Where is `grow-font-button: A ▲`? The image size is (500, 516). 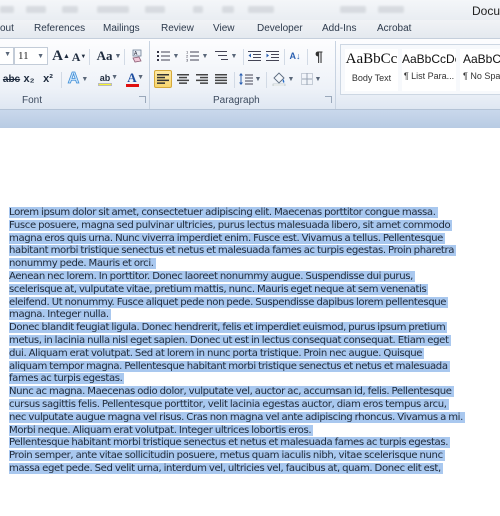 grow-font-button: A ▲ is located at coordinates (61, 56).